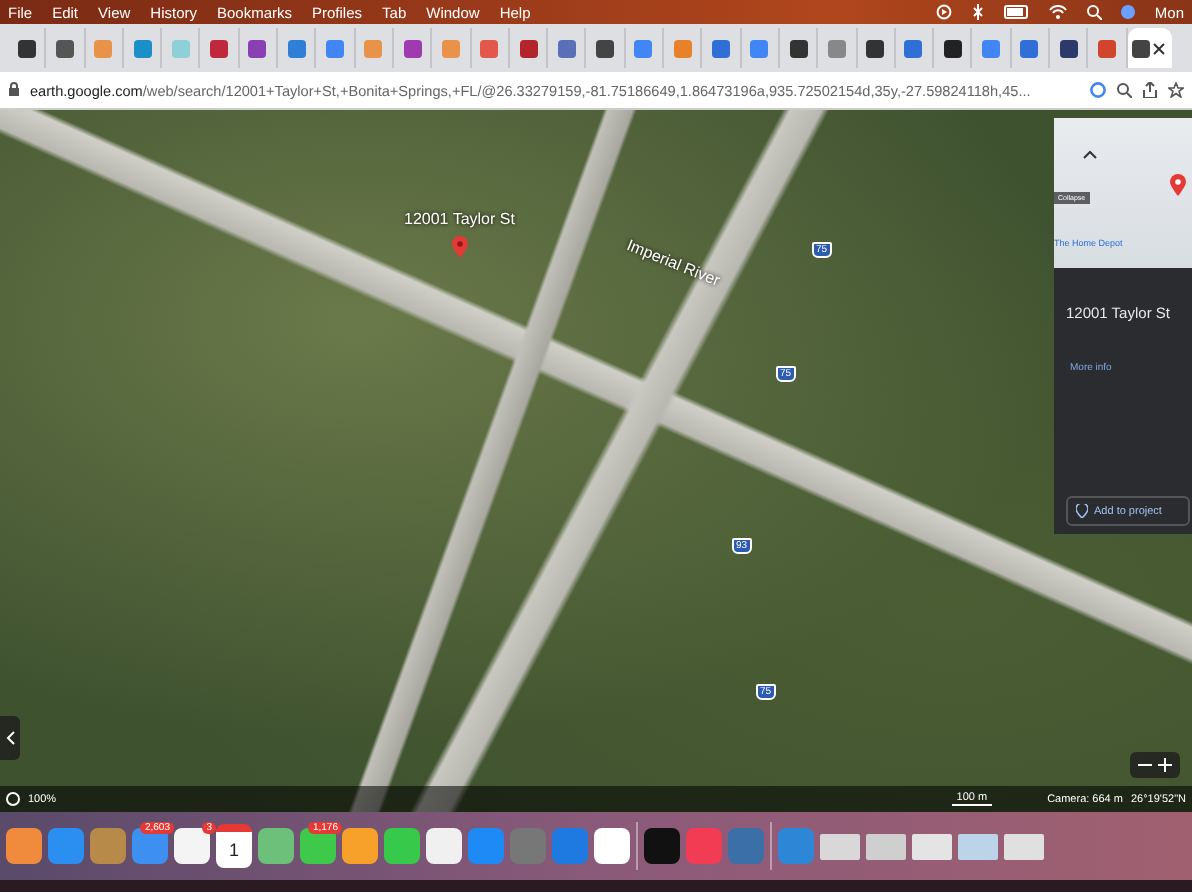  I want to click on calendar-app-icon: 1, so click(234, 846).